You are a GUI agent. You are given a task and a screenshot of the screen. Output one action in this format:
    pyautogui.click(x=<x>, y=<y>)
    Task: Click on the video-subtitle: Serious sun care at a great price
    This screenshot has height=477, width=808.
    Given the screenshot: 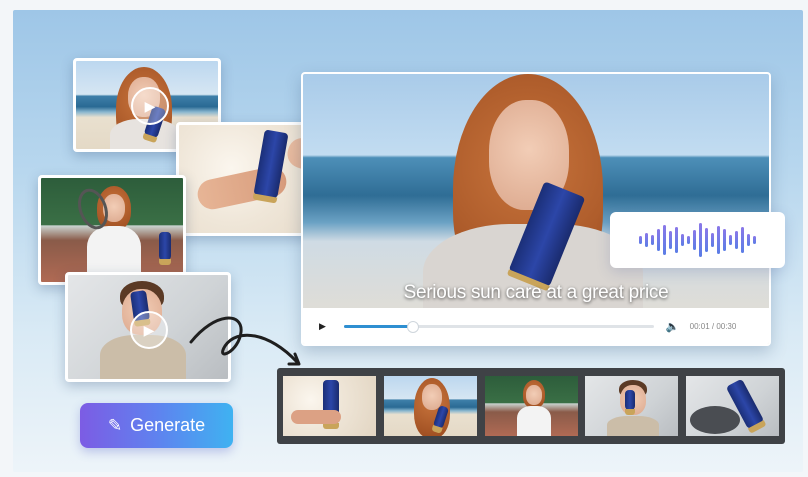 What is the action you would take?
    pyautogui.click(x=536, y=292)
    